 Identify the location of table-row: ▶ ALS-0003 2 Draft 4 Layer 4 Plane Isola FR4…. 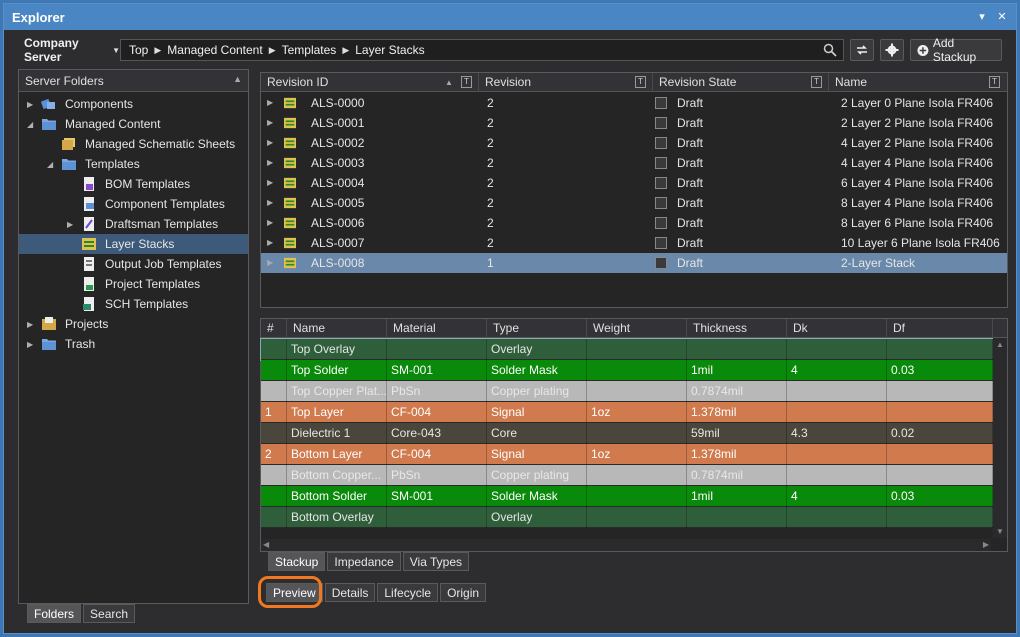
(634, 163).